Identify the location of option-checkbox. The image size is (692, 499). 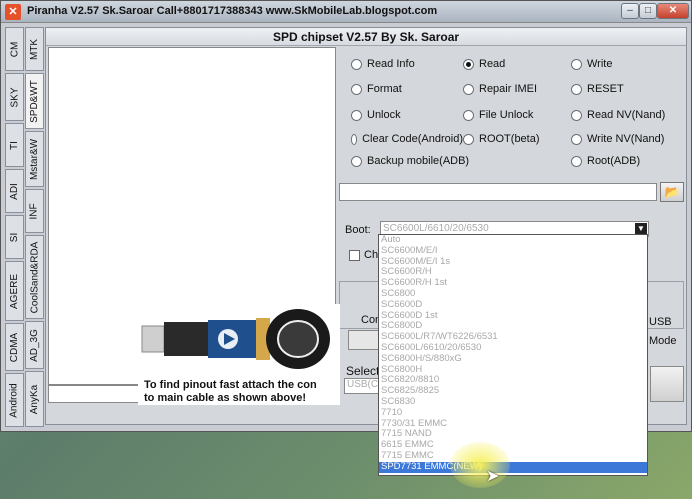
(354, 255).